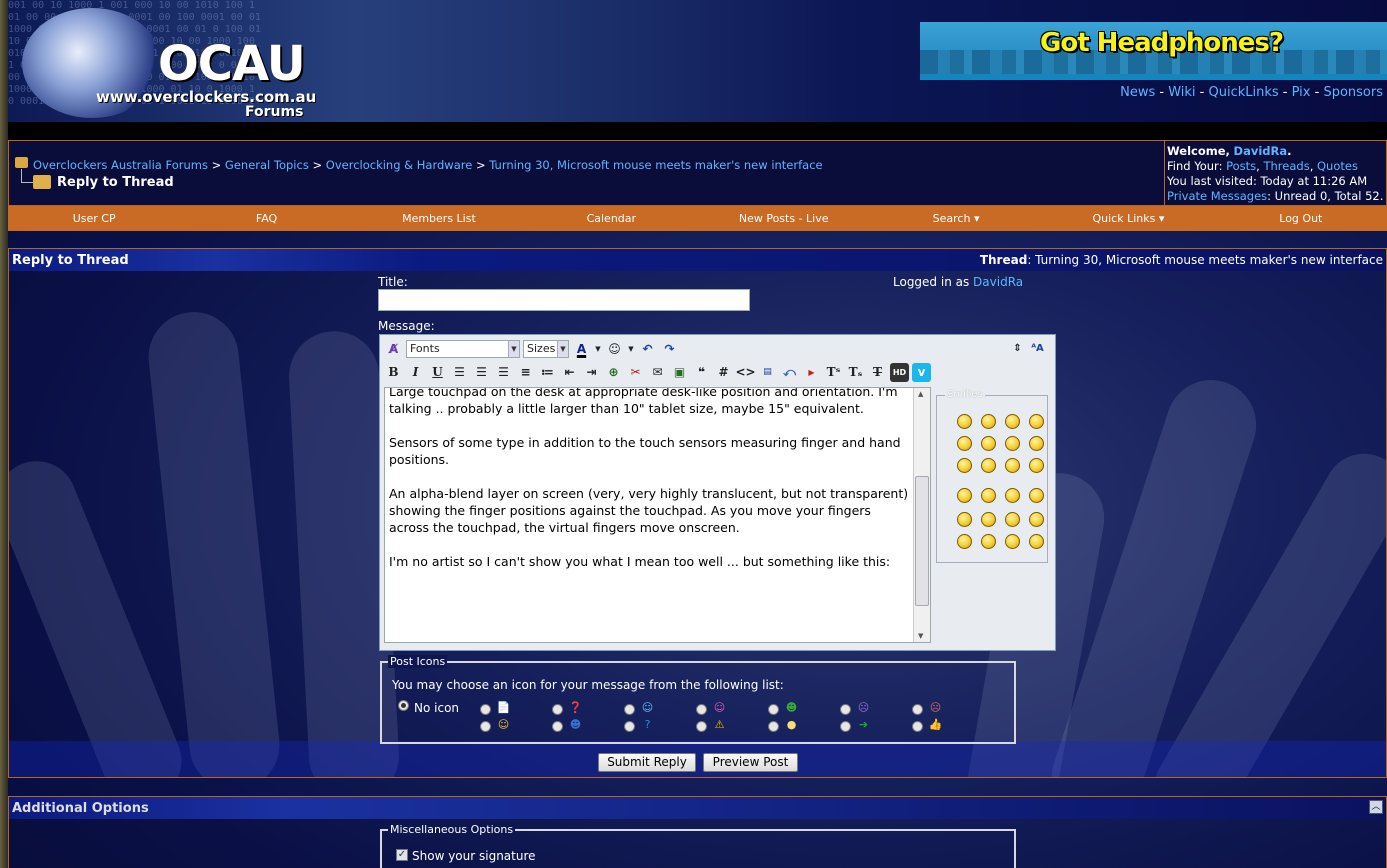  What do you see at coordinates (393, 349) in the screenshot?
I see `remove-format-icon: A̸` at bounding box center [393, 349].